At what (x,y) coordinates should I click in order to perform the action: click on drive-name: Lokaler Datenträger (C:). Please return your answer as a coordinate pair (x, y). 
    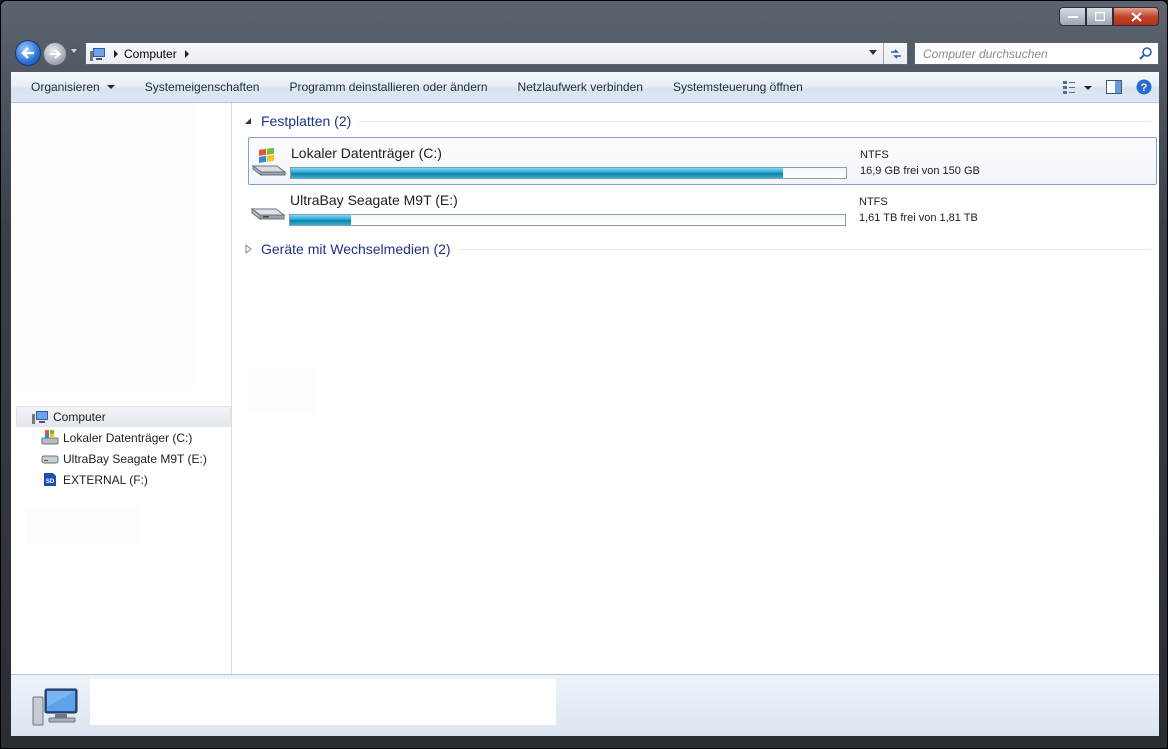
    Looking at the image, I should click on (366, 153).